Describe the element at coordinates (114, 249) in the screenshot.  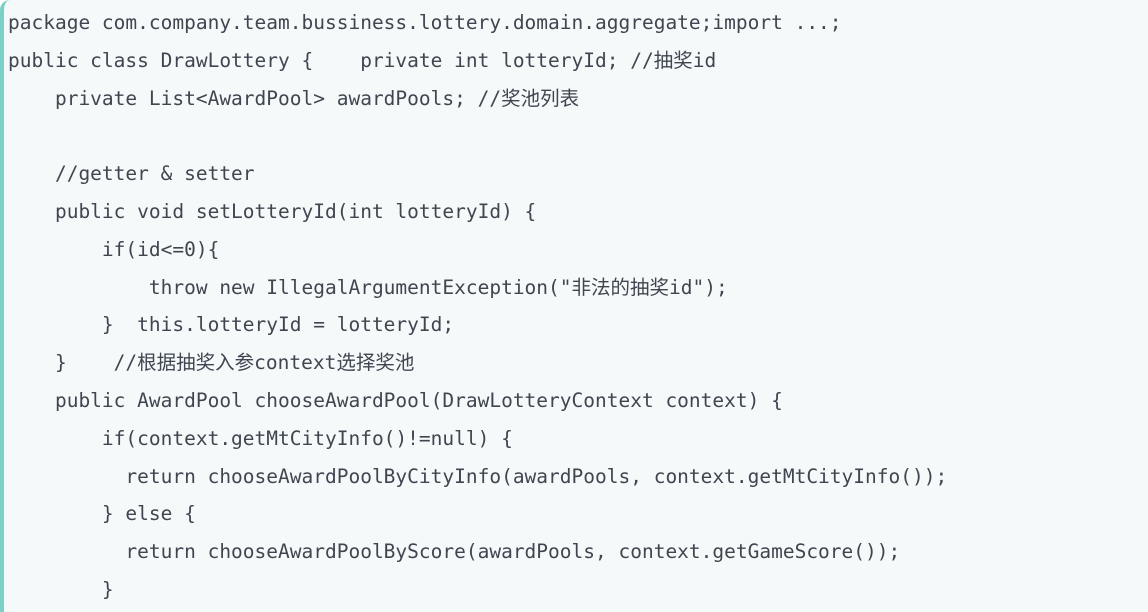
I see `code-line: if(id<=0){` at that location.